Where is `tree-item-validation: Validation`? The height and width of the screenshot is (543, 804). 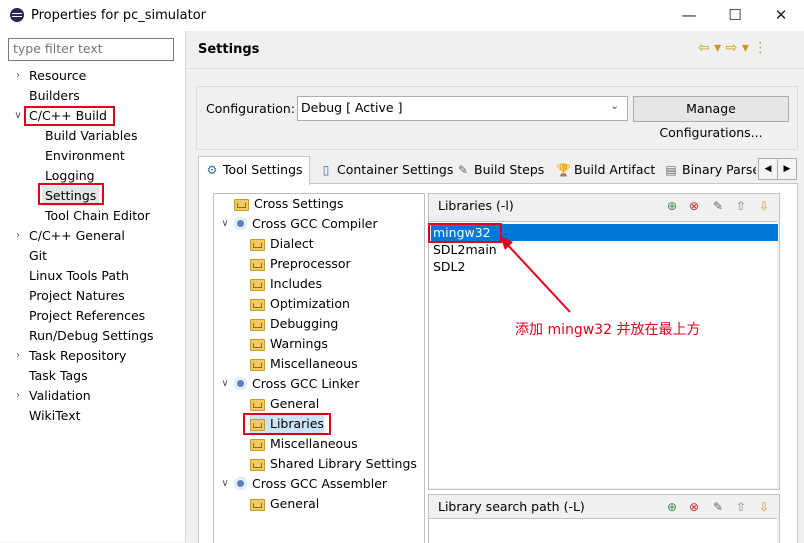
tree-item-validation: Validation is located at coordinates (60, 396).